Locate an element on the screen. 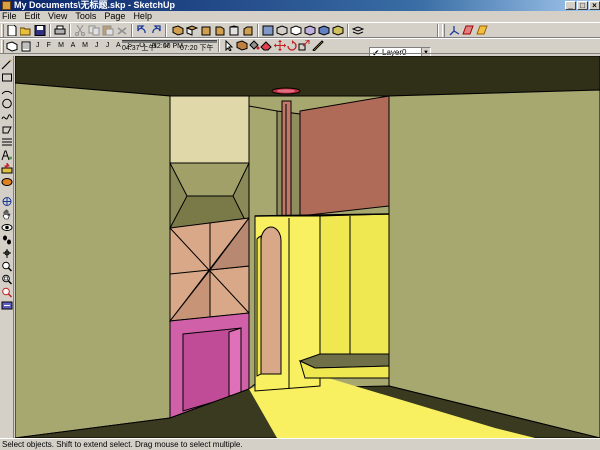 The image size is (600, 450). layers-icon is located at coordinates (358, 30).